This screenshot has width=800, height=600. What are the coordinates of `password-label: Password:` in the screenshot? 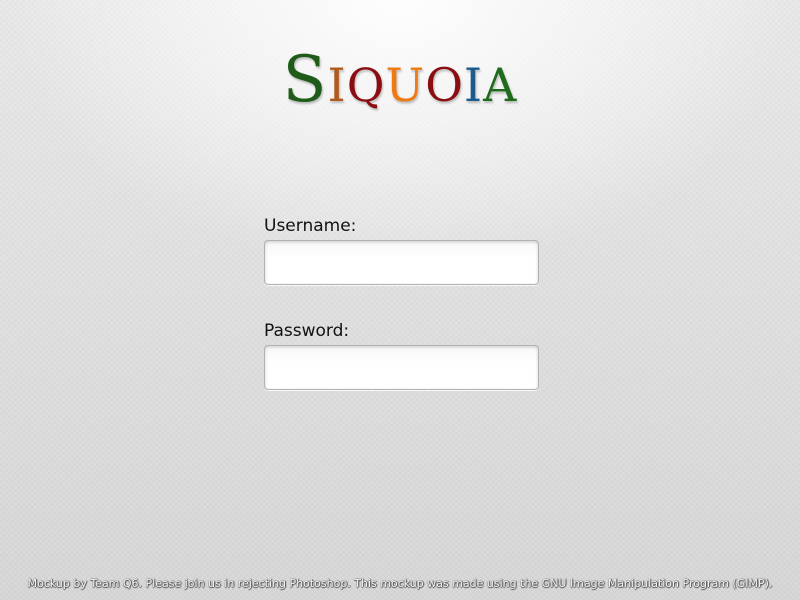 It's located at (307, 331).